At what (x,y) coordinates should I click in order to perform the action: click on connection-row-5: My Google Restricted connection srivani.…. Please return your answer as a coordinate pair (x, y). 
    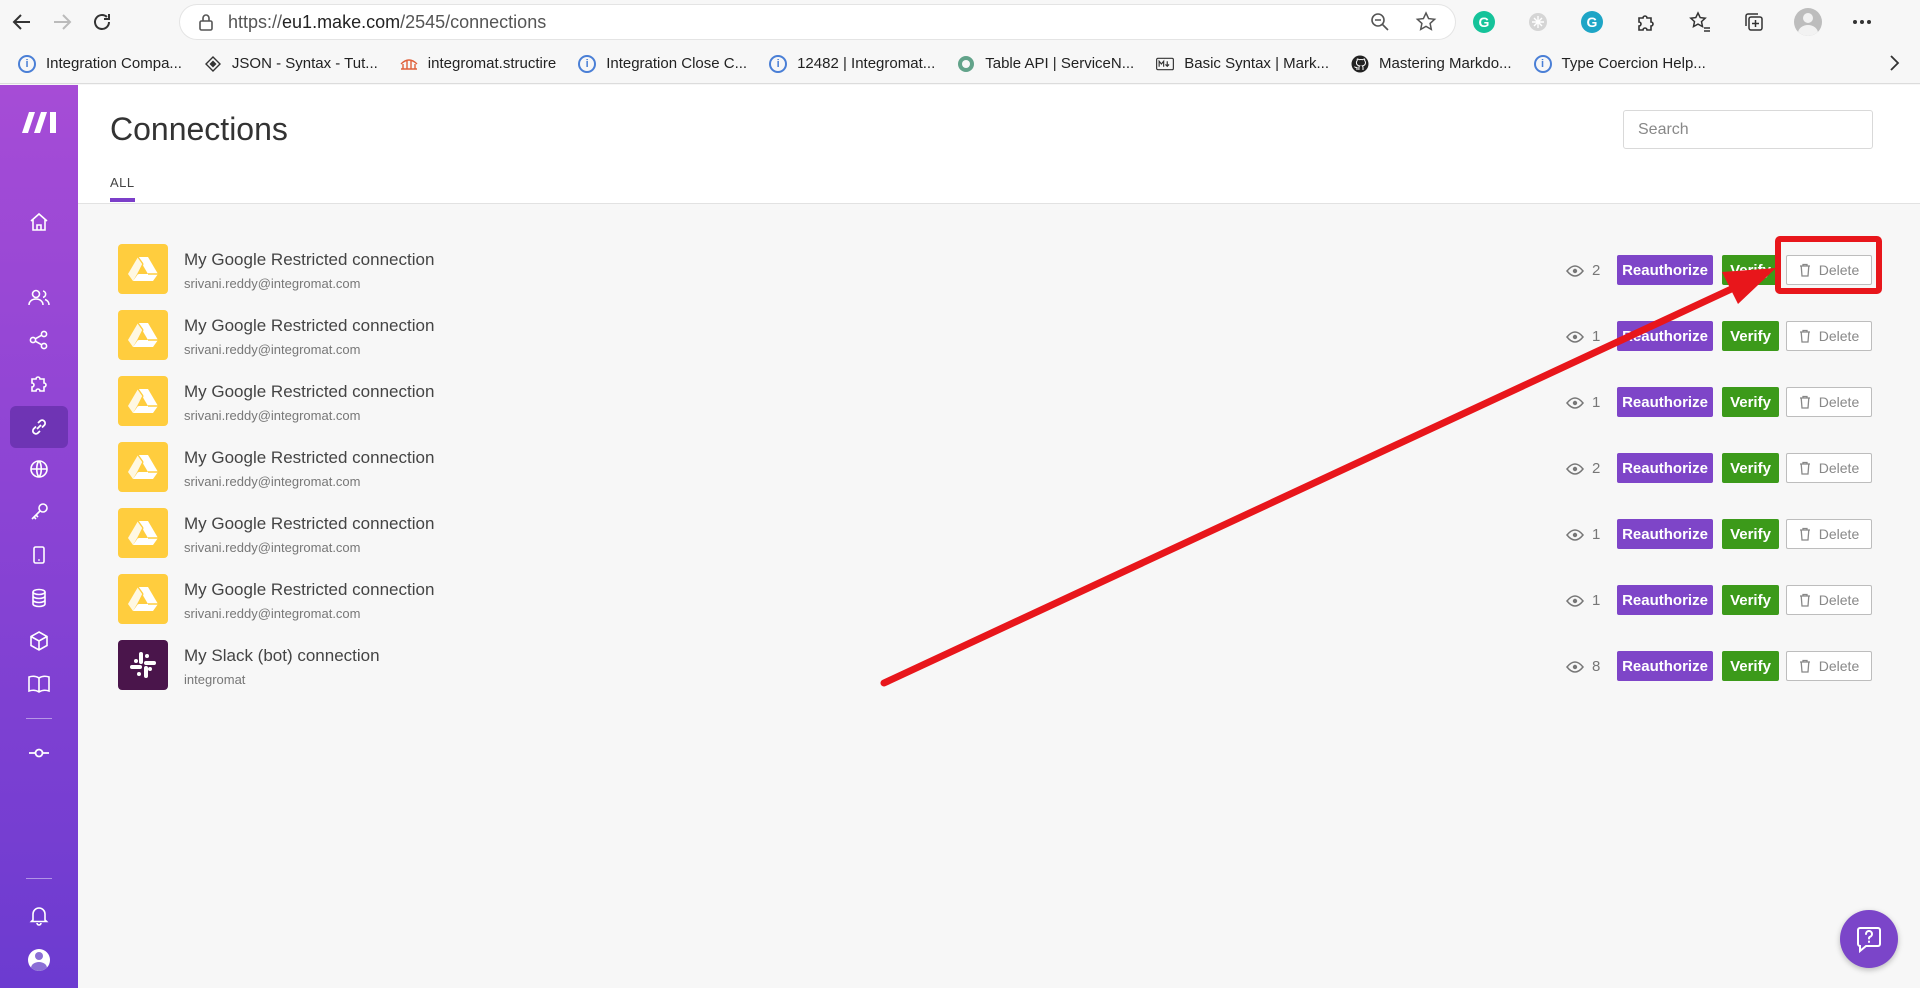
    Looking at the image, I should click on (995, 601).